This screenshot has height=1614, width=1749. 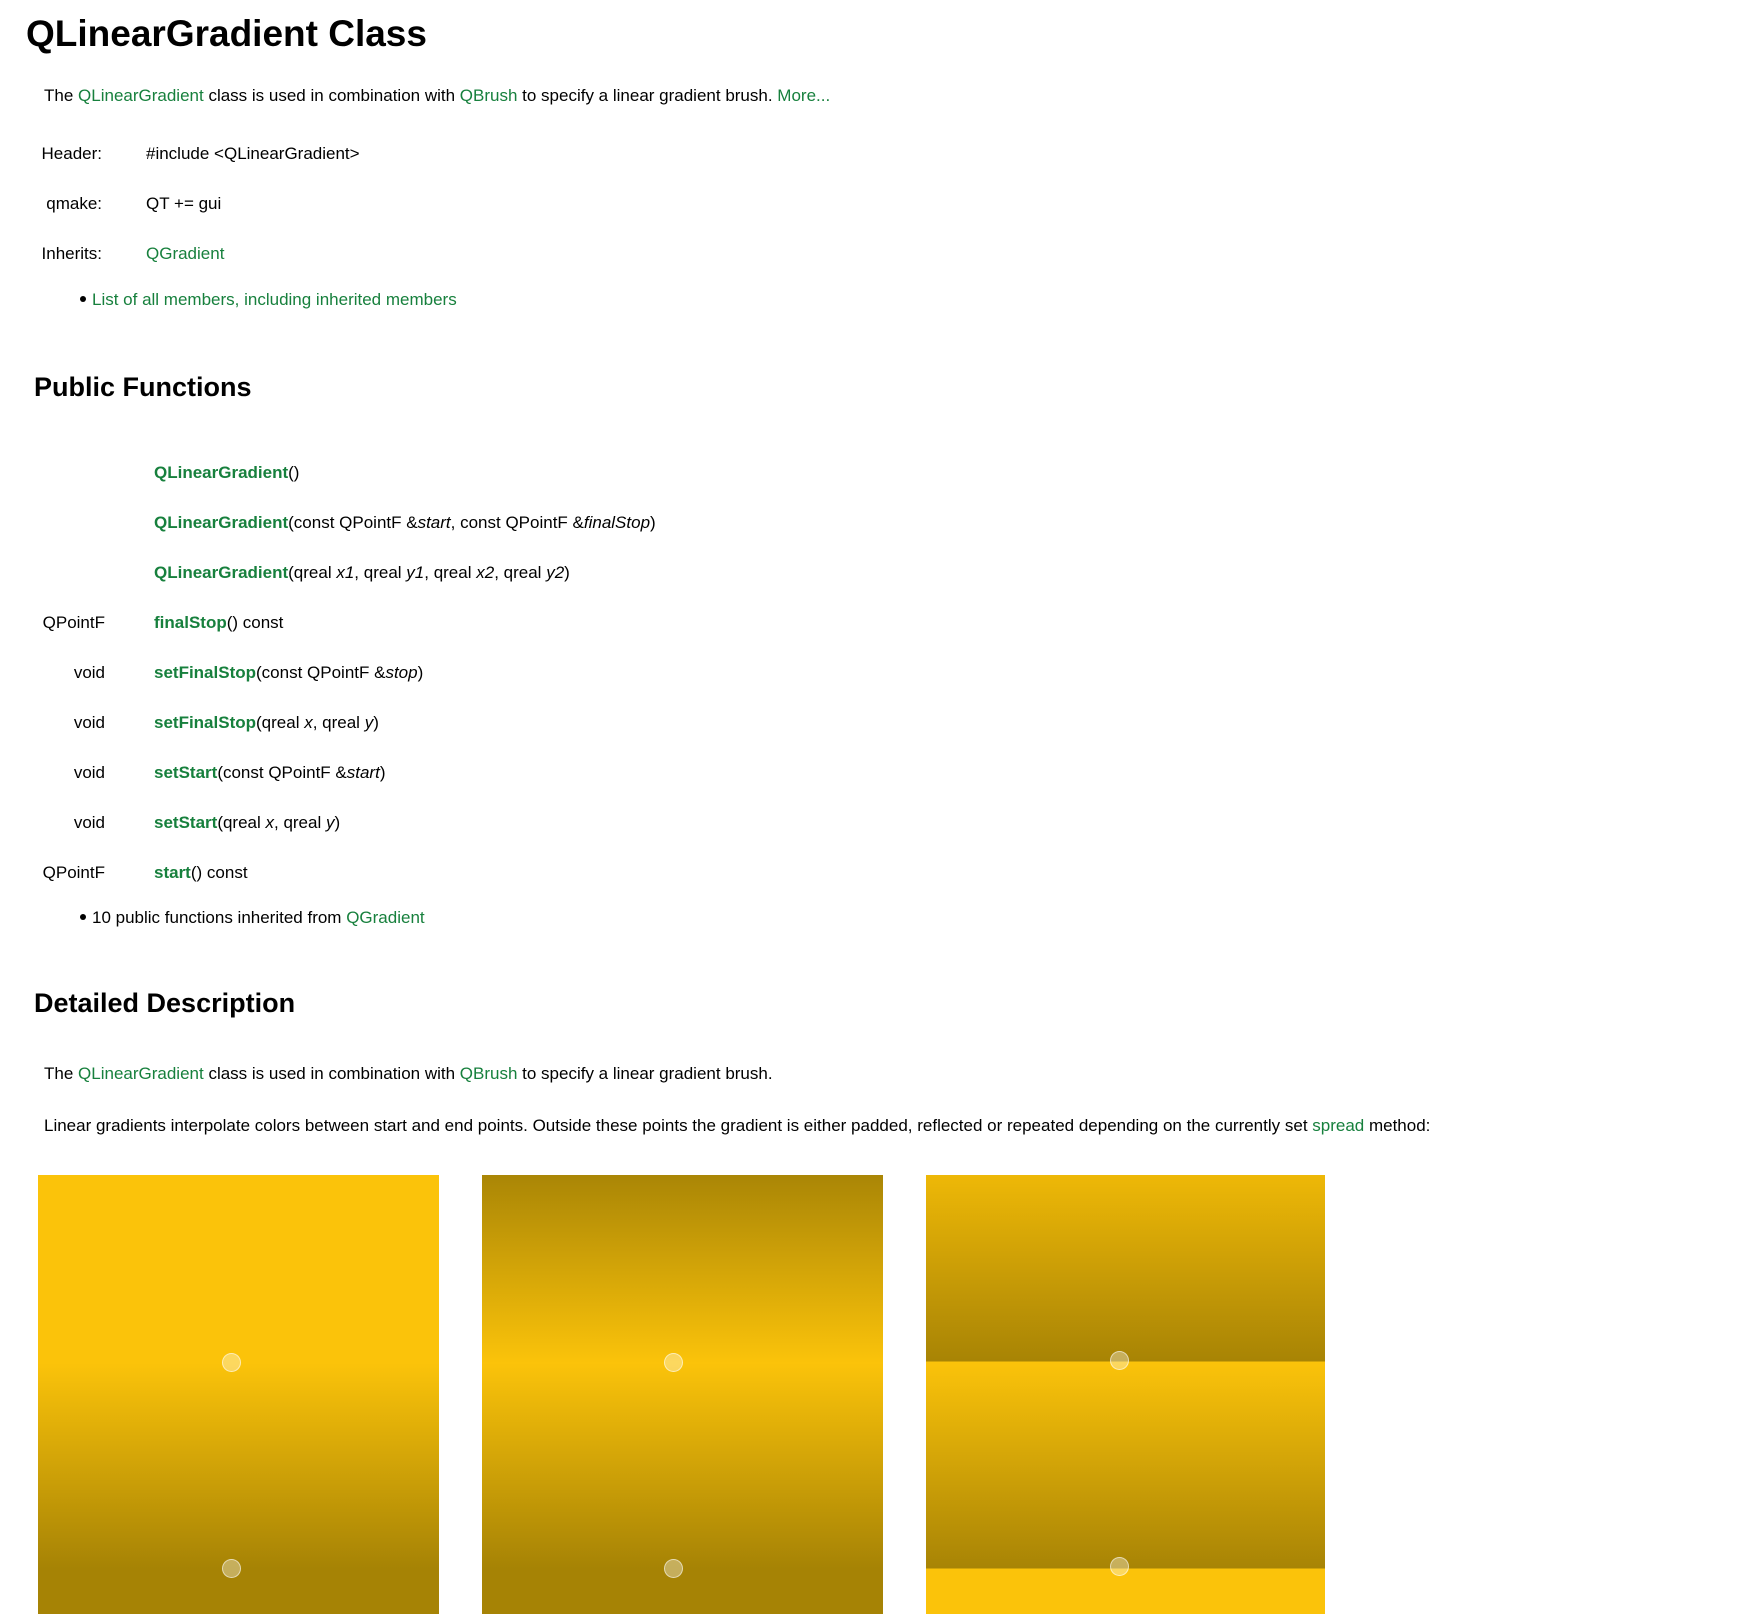 I want to click on parameter-name: y, so click(x=369, y=722).